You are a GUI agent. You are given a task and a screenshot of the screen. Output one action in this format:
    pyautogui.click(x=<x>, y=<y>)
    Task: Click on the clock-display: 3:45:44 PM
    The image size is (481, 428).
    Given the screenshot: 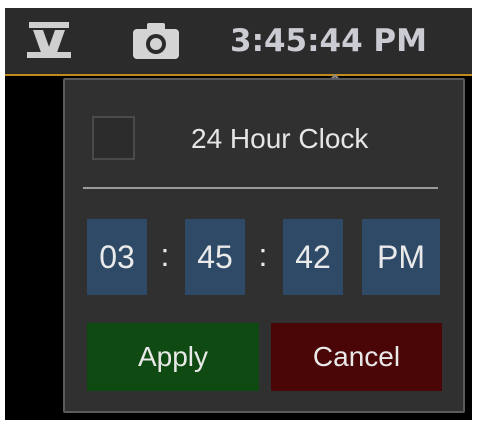 What is the action you would take?
    pyautogui.click(x=328, y=41)
    